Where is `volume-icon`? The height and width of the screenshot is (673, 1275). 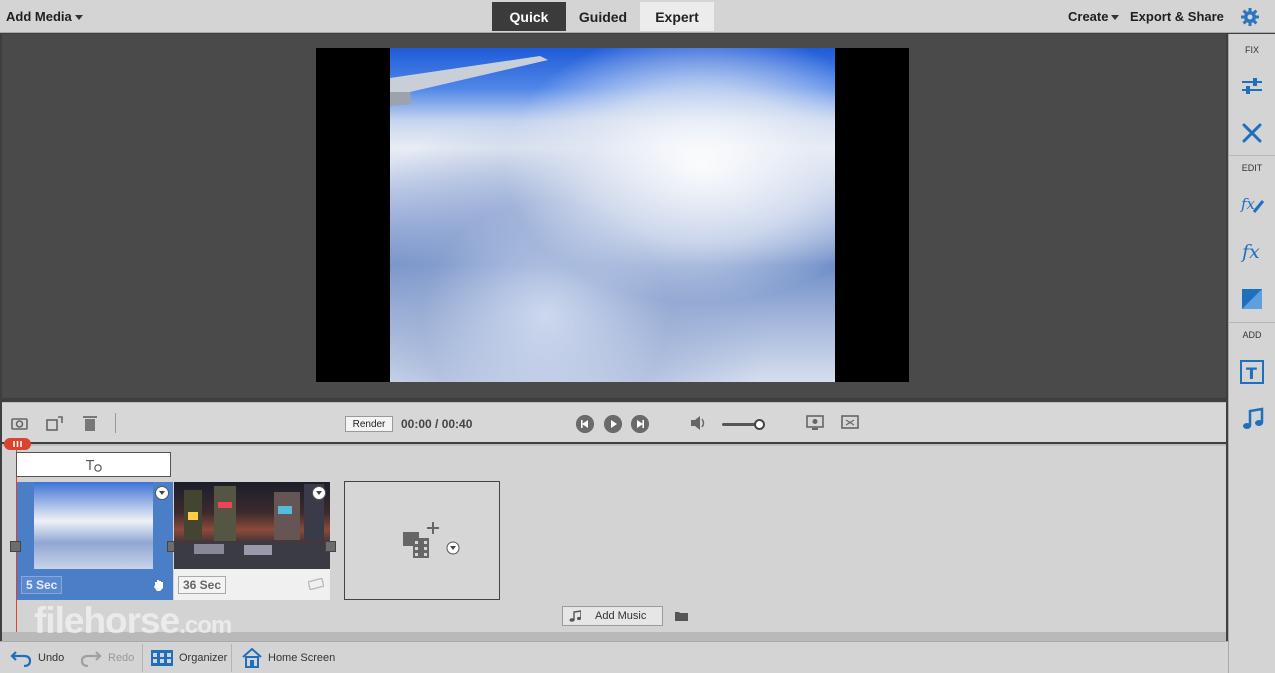 volume-icon is located at coordinates (699, 423).